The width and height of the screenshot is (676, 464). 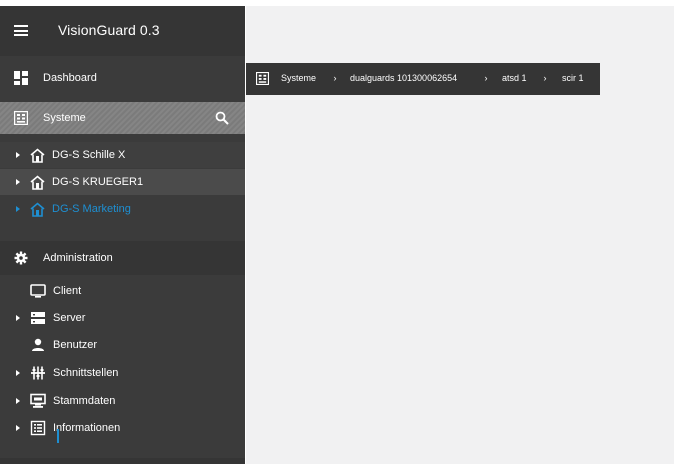 What do you see at coordinates (21, 30) in the screenshot?
I see `hamburger-menu-icon` at bounding box center [21, 30].